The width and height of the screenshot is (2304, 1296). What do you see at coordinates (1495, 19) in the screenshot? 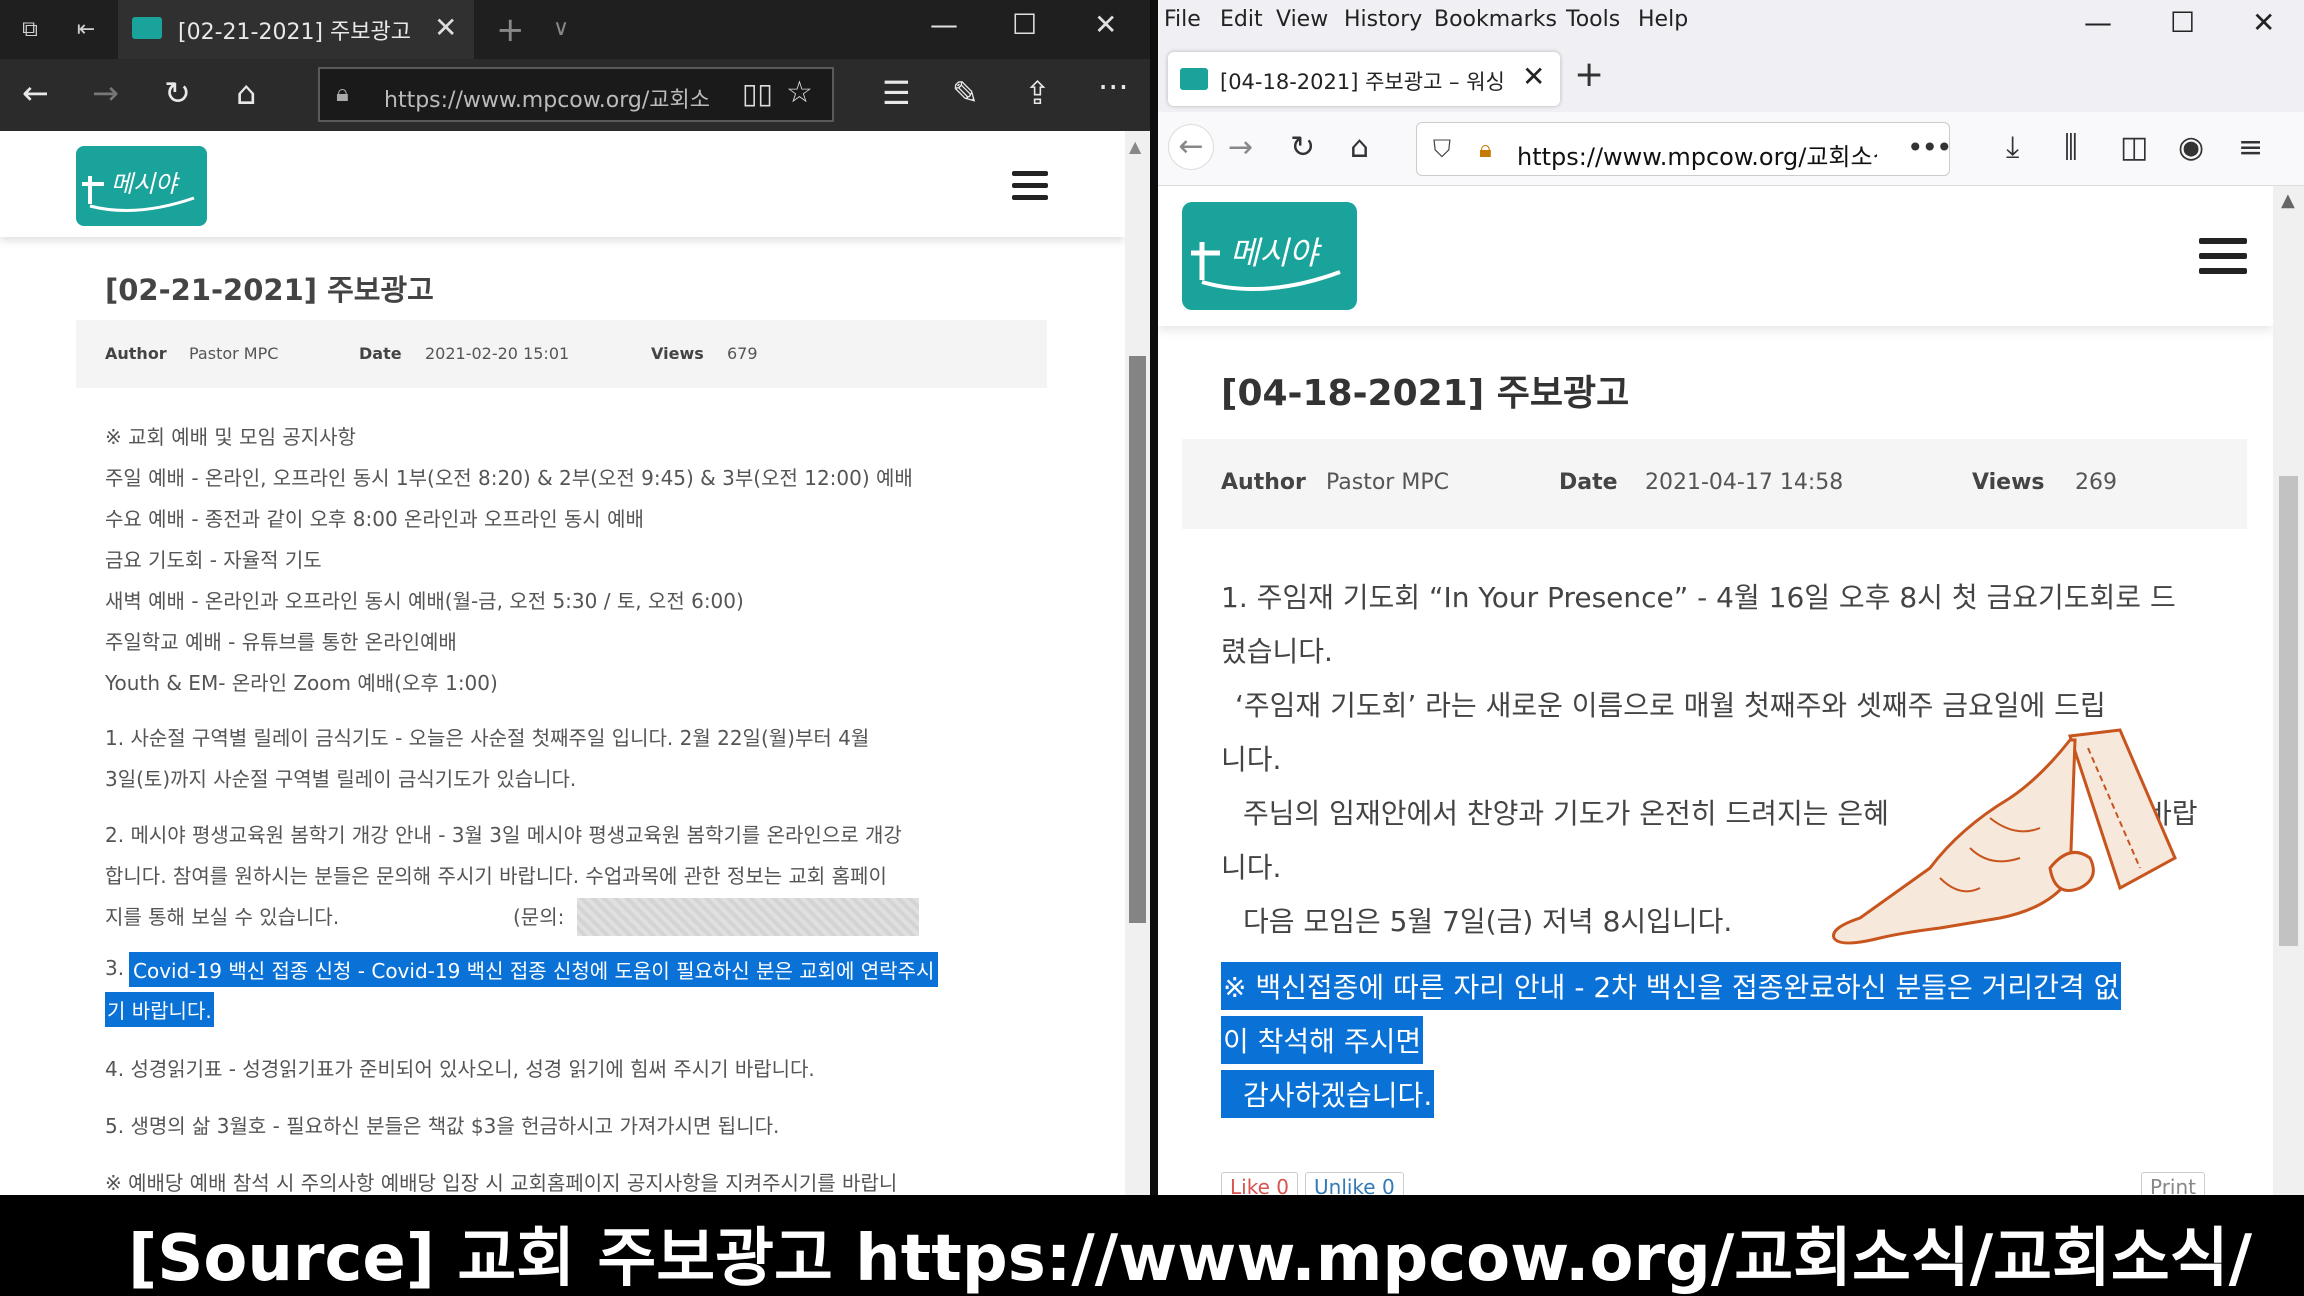
I see `menu-bookmarks: Bookmarks` at bounding box center [1495, 19].